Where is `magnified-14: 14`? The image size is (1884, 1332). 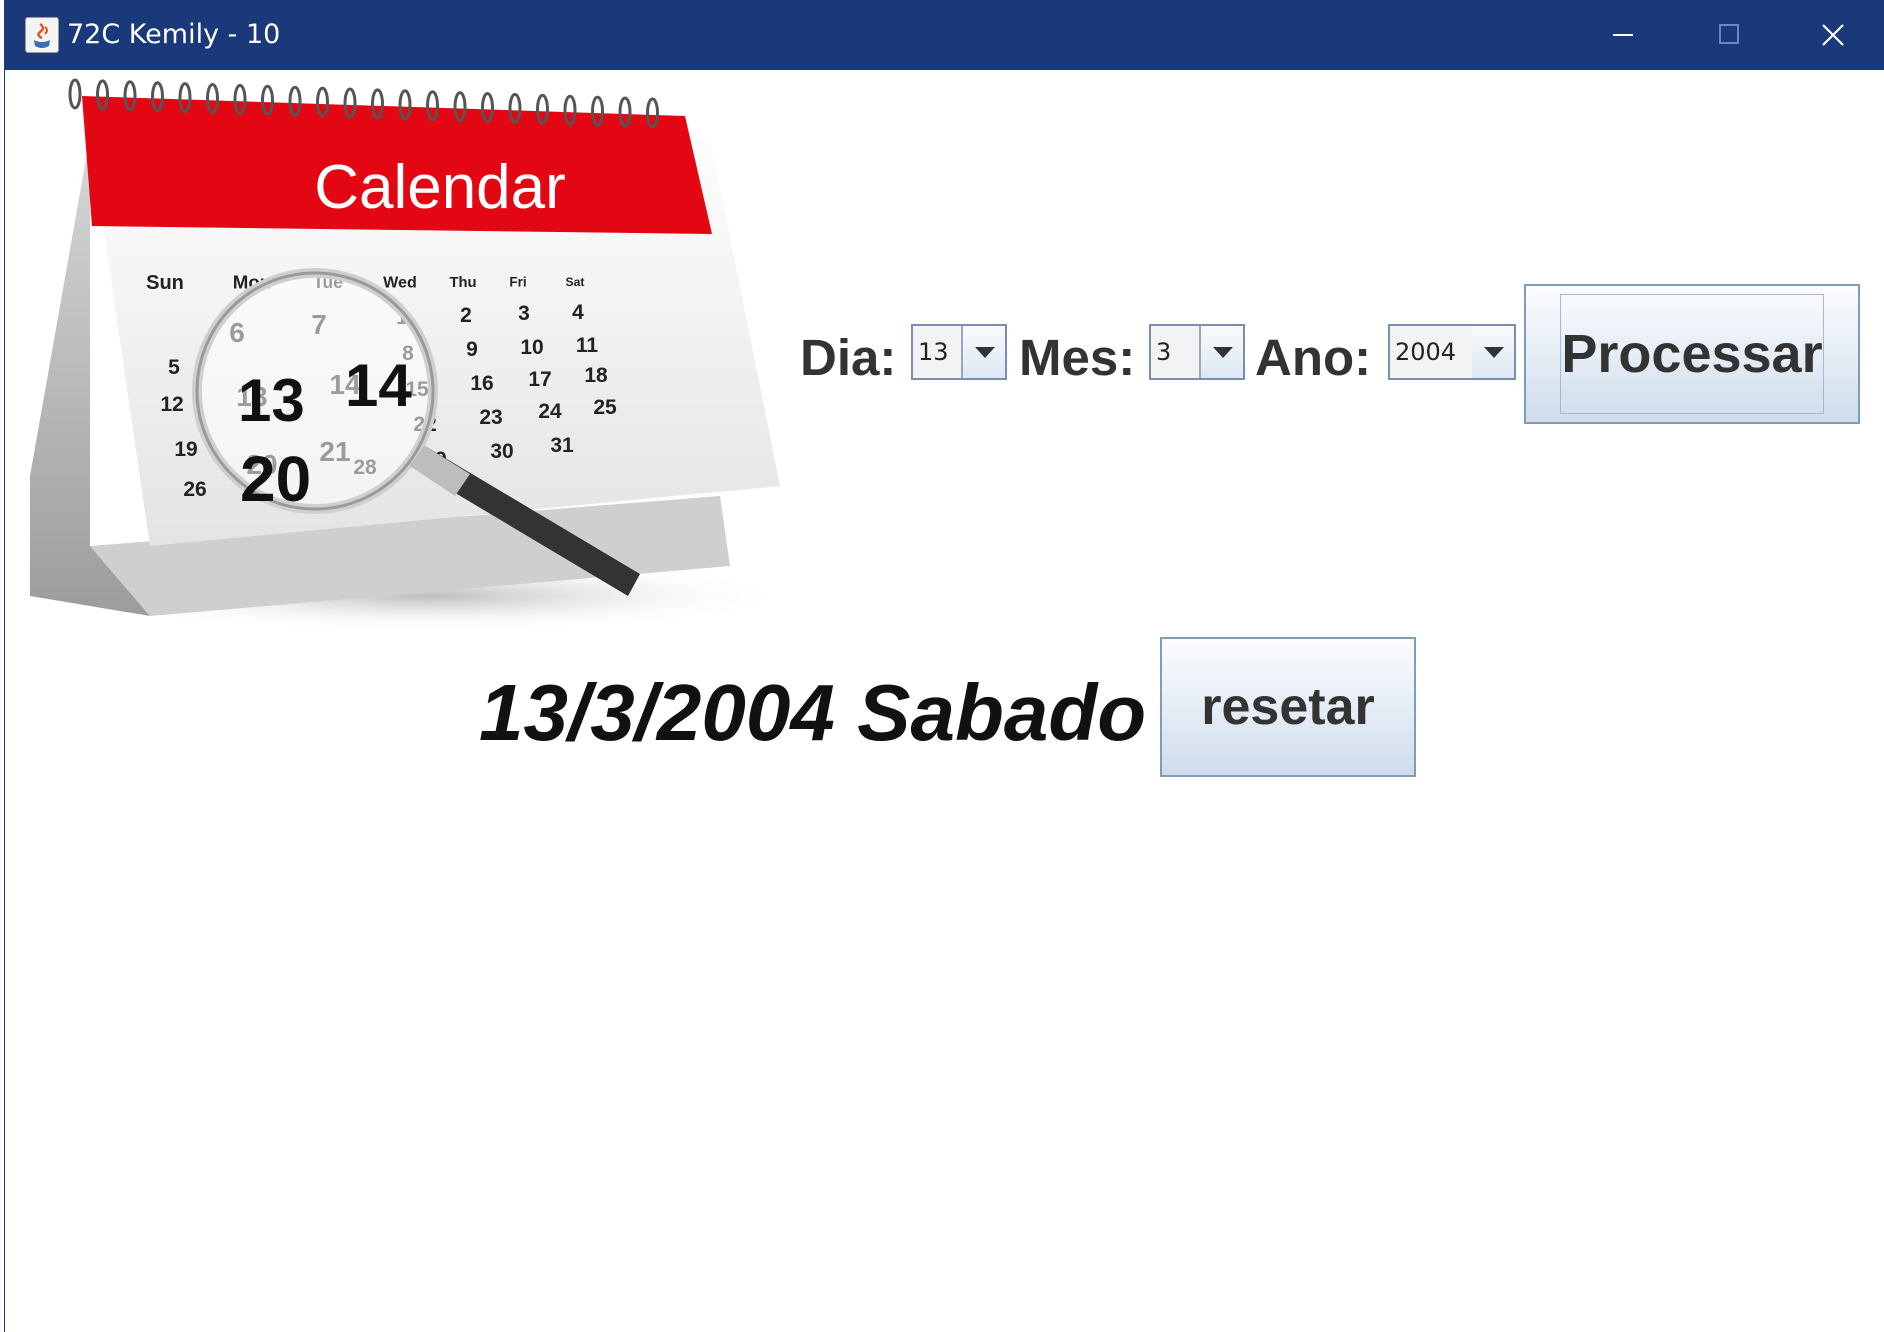 magnified-14: 14 is located at coordinates (378, 385).